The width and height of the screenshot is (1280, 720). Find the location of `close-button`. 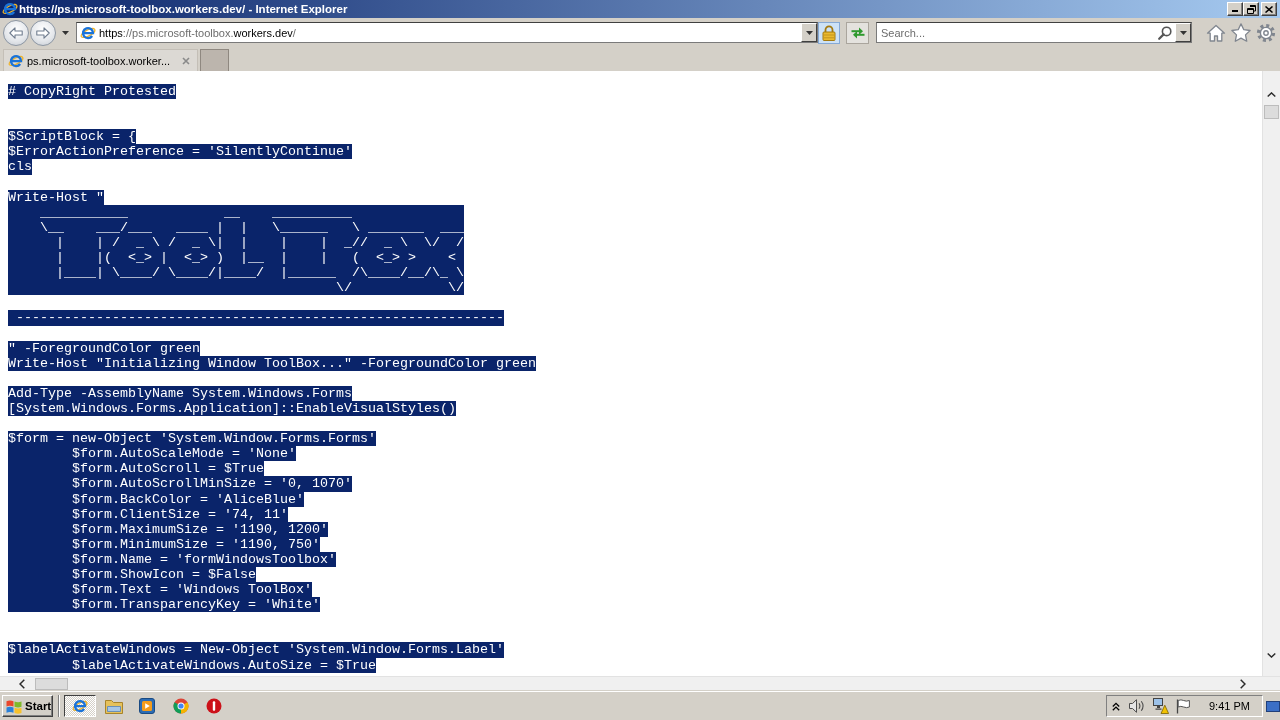

close-button is located at coordinates (1269, 9).